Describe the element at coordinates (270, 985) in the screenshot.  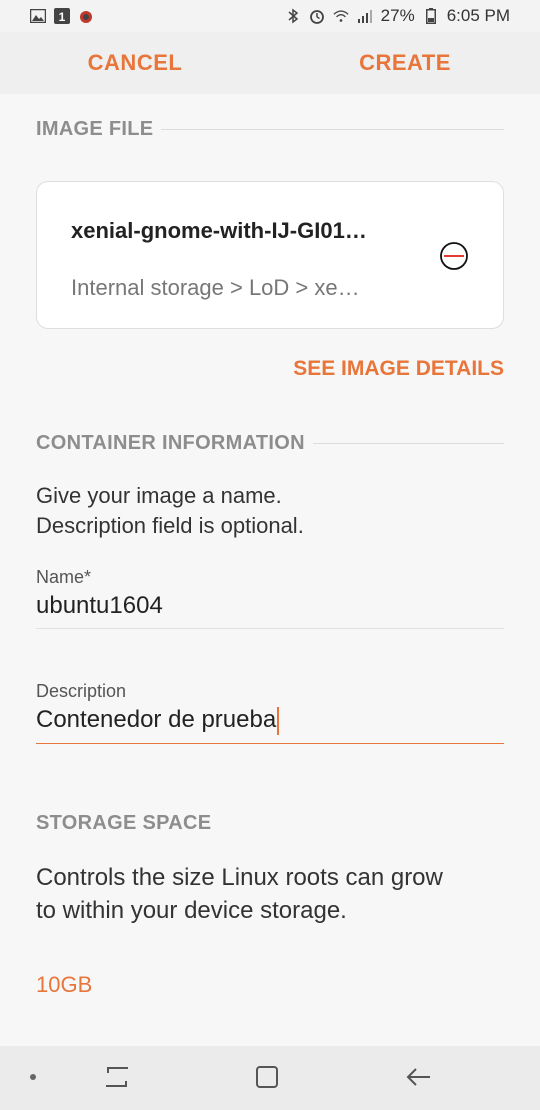
I see `storage-size-value: 10GB` at that location.